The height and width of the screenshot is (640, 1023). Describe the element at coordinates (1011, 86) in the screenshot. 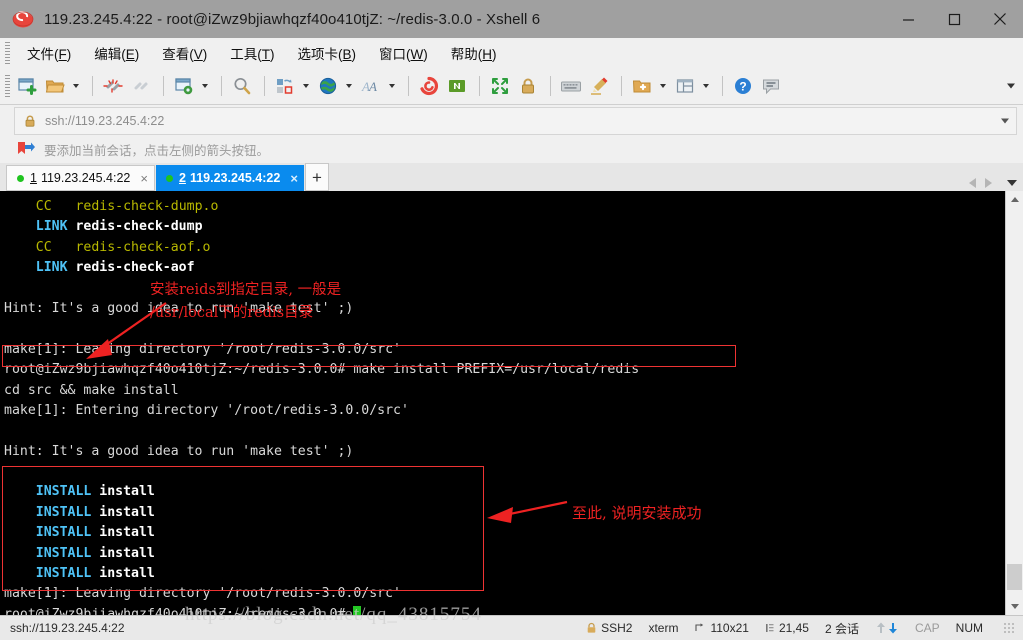

I see `toolbar-overflow-chevron` at that location.